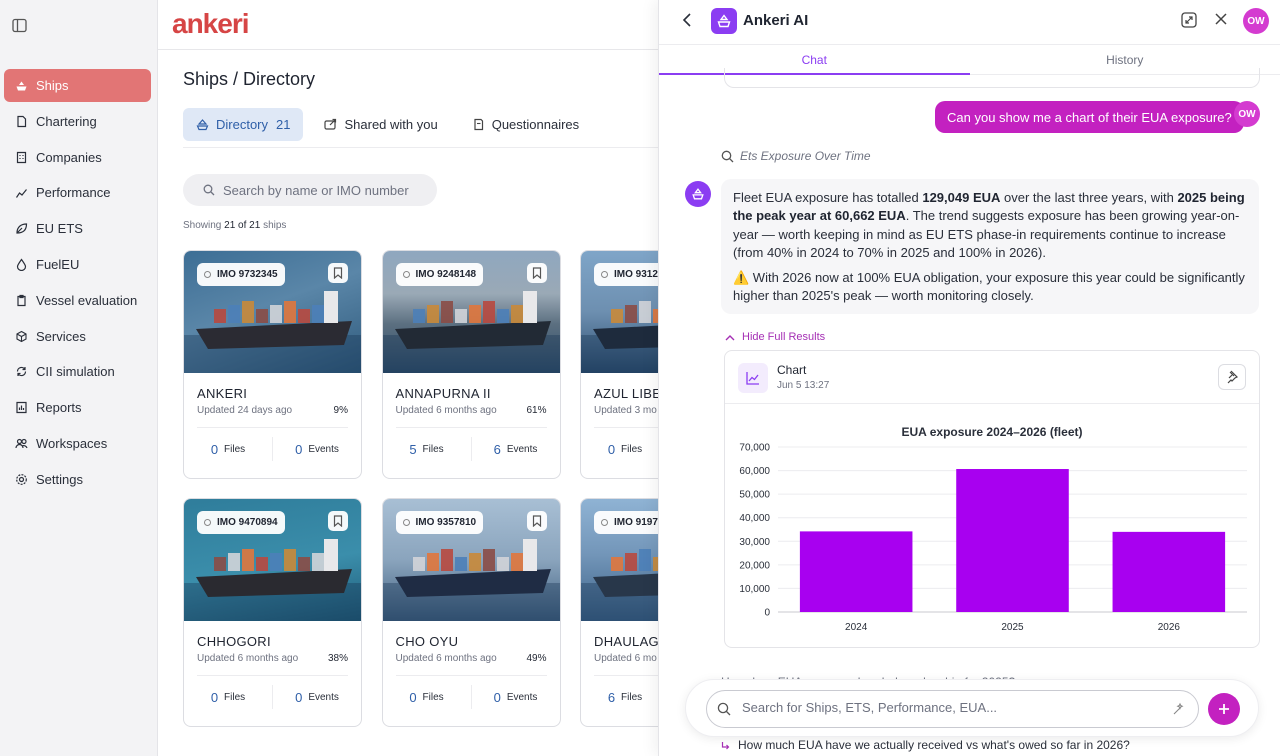 The height and width of the screenshot is (756, 1280). I want to click on sidebar-toggle-icon, so click(21, 26).